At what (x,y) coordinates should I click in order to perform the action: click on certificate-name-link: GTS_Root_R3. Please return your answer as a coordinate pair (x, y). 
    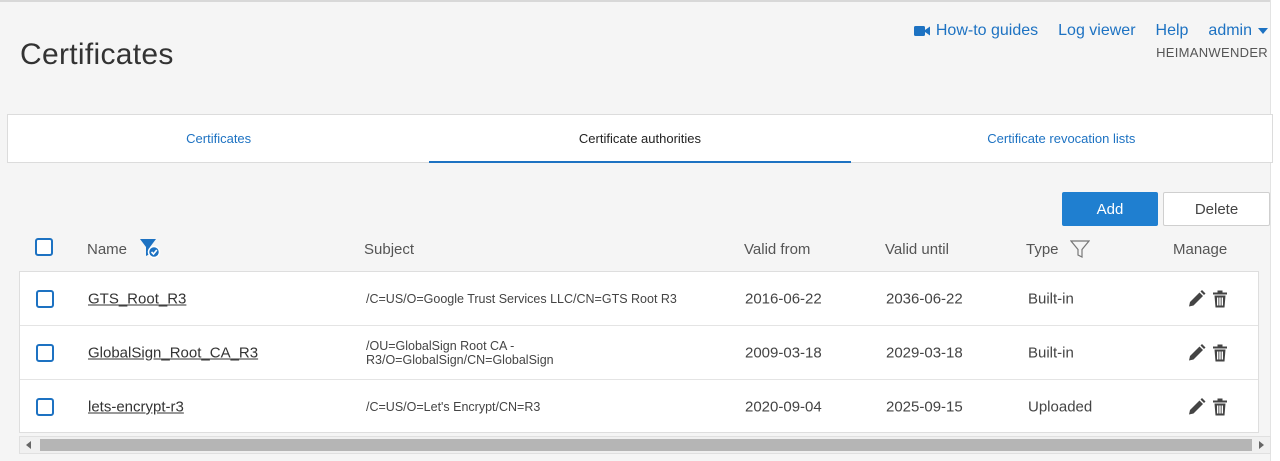
    Looking at the image, I should click on (137, 298).